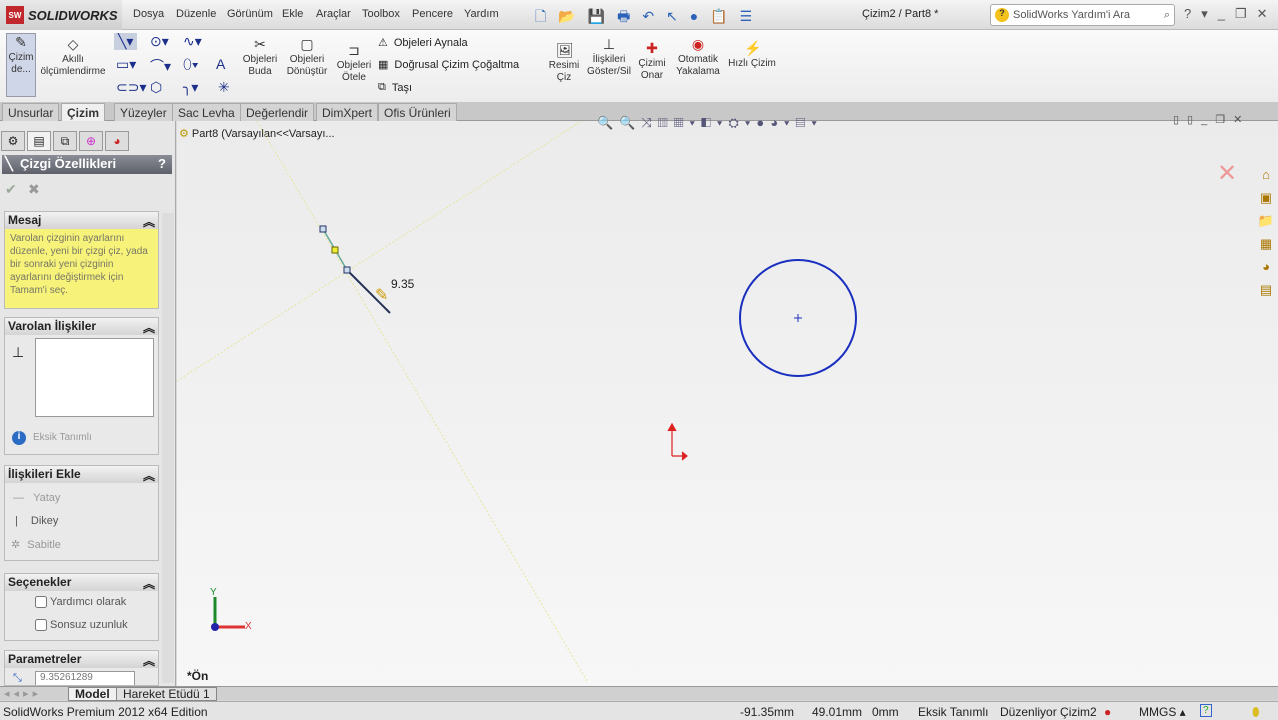 This screenshot has width=1278, height=720. What do you see at coordinates (36, 544) in the screenshot?
I see `relation-fix: ✲ Sabitle` at bounding box center [36, 544].